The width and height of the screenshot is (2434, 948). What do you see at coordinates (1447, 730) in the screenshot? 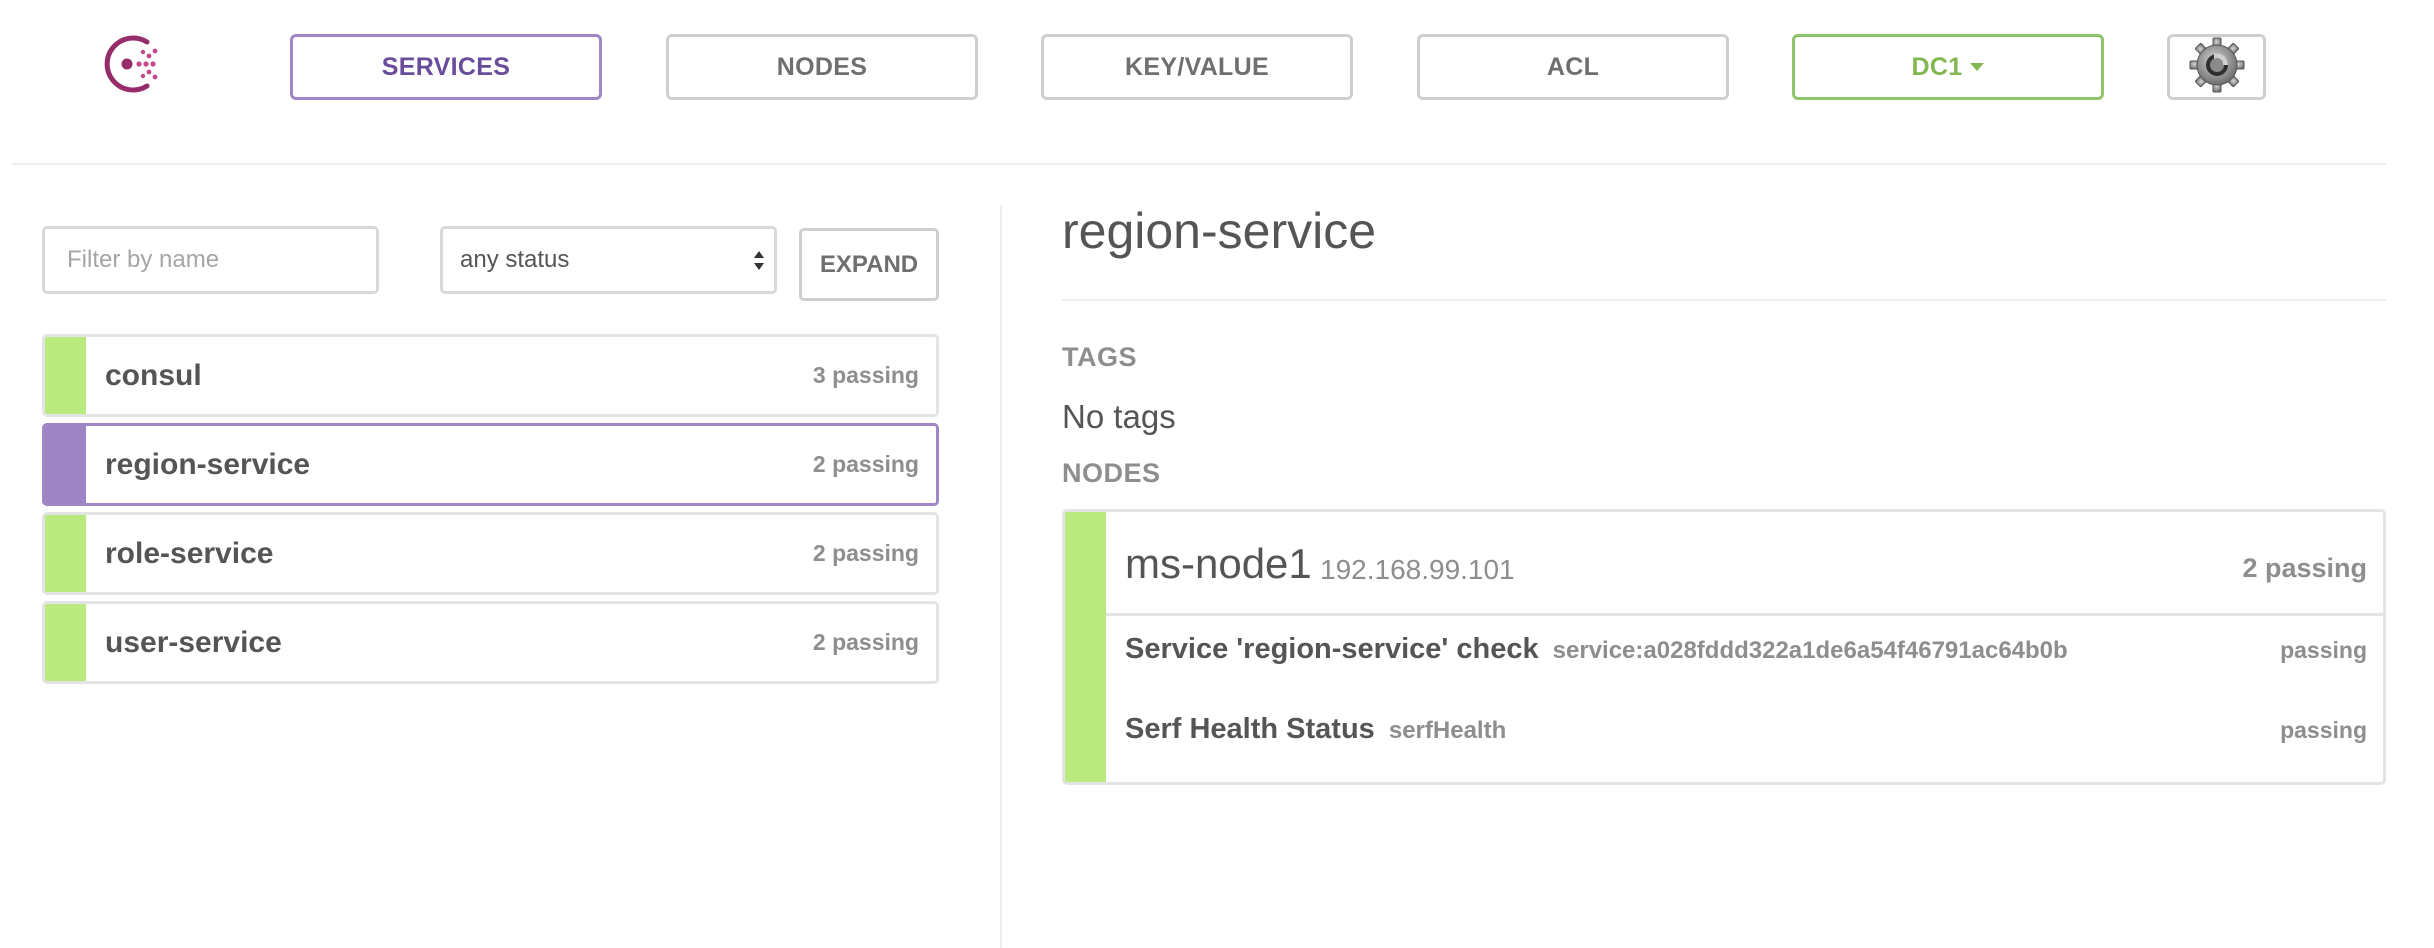
I see `check-id: serfHealth` at bounding box center [1447, 730].